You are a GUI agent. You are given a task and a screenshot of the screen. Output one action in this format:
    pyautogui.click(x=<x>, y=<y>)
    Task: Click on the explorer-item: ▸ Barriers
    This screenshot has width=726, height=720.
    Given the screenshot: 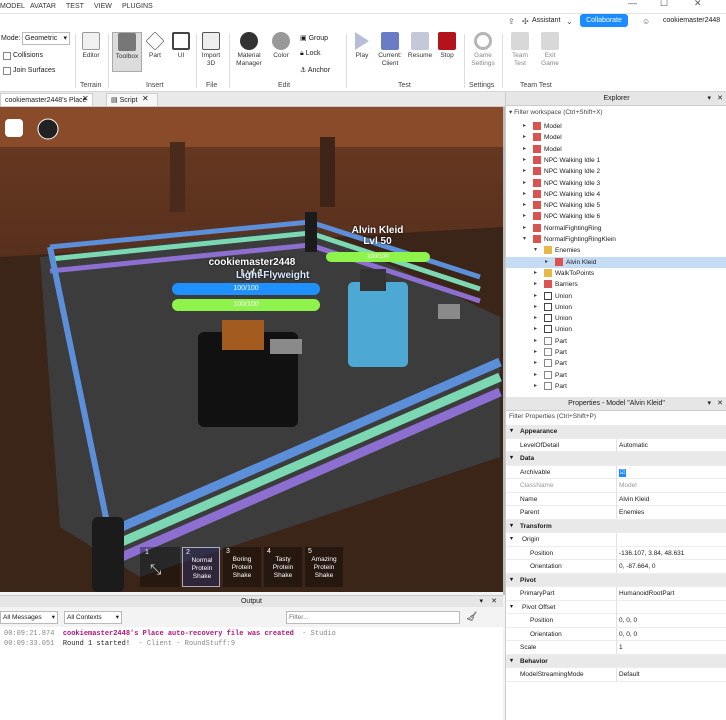 What is the action you would take?
    pyautogui.click(x=616, y=284)
    